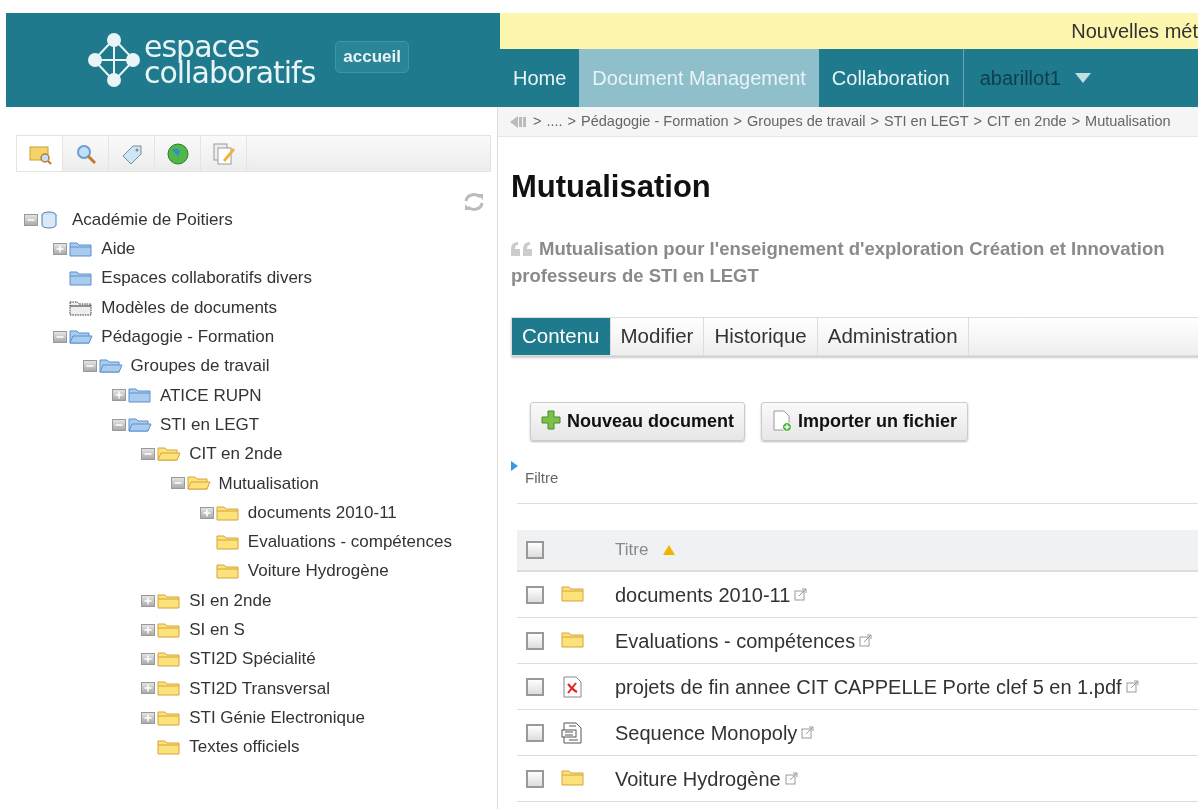 Image resolution: width=1198 pixels, height=809 pixels. I want to click on action-button: Importer un fichier, so click(865, 421).